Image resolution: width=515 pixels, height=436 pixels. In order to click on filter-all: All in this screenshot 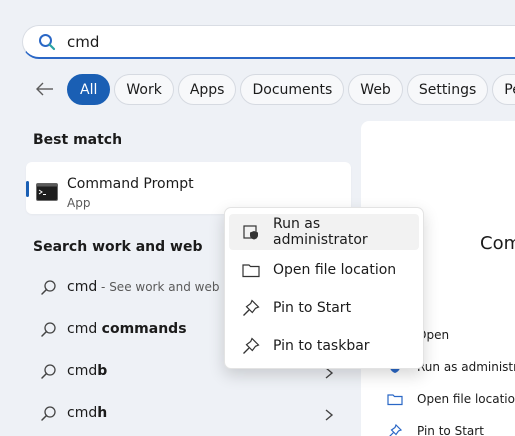, I will do `click(89, 89)`.